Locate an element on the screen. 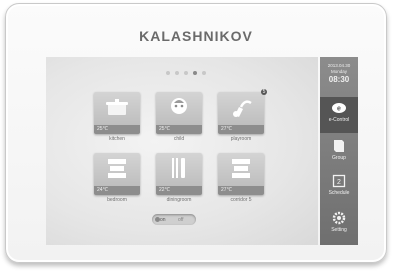 Image resolution: width=393 pixels, height=271 pixels. room-status: 22℃ is located at coordinates (179, 190).